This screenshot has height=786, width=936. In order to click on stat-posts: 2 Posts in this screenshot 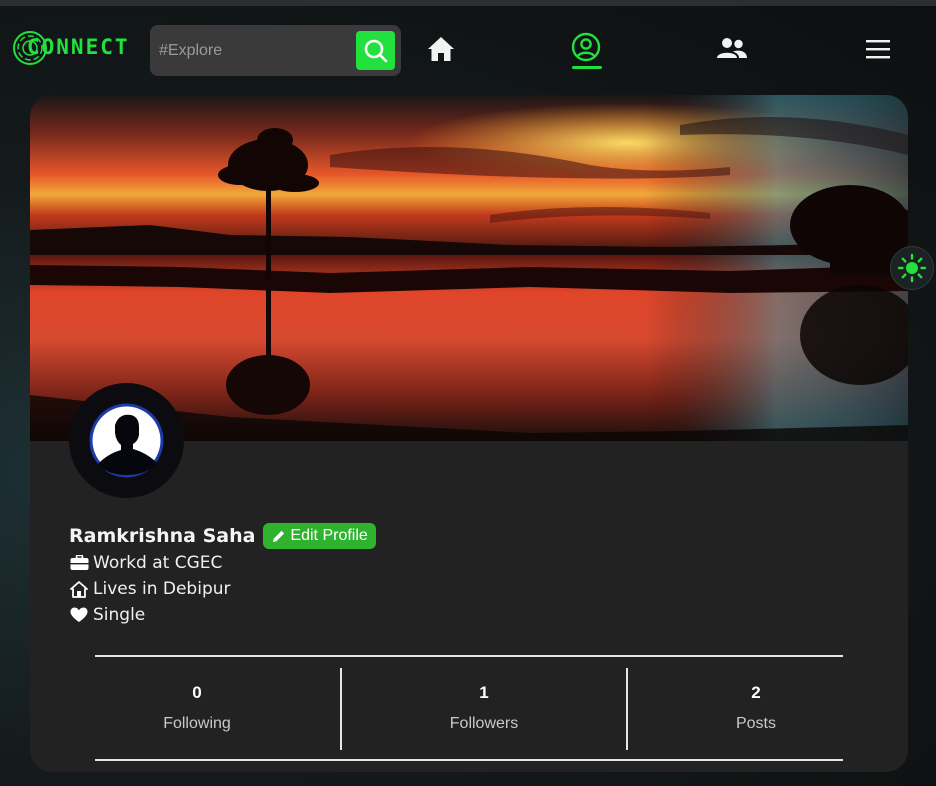, I will do `click(756, 708)`.